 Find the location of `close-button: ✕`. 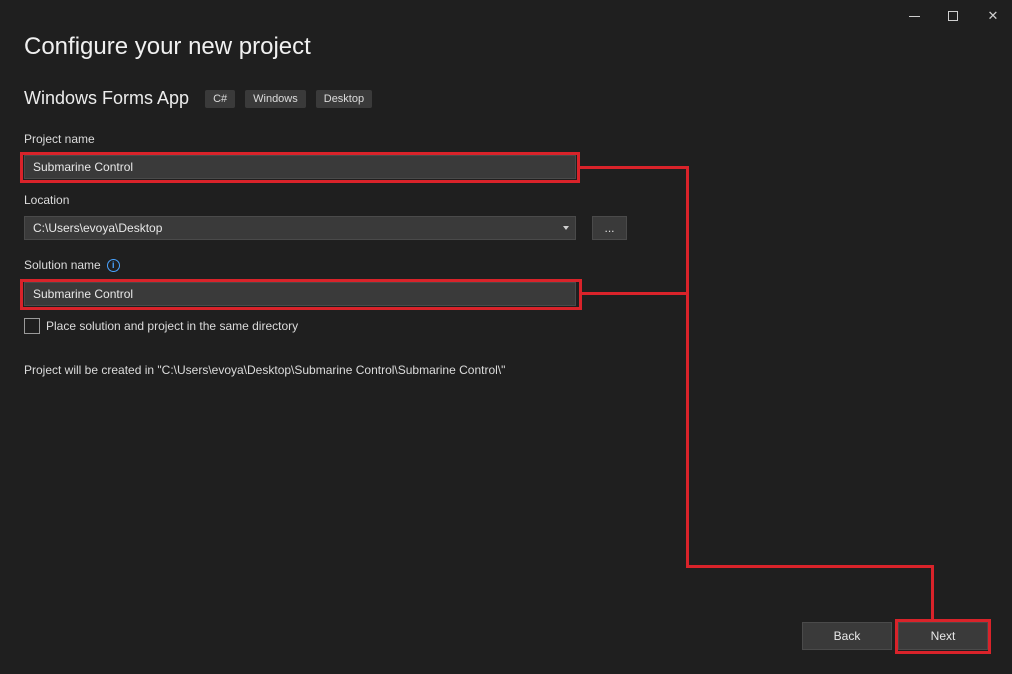

close-button: ✕ is located at coordinates (992, 16).